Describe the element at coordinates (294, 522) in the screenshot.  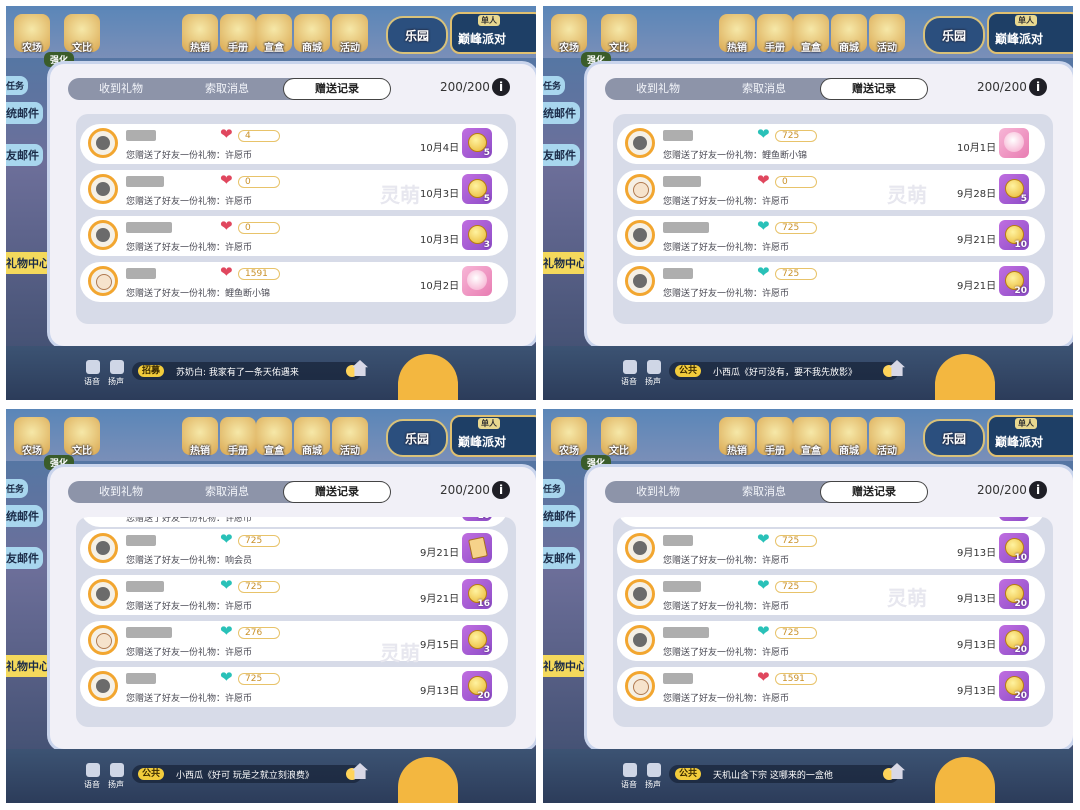
I see `list-item-partial: 您赠送了好友一份礼物：许愿币 10` at that location.